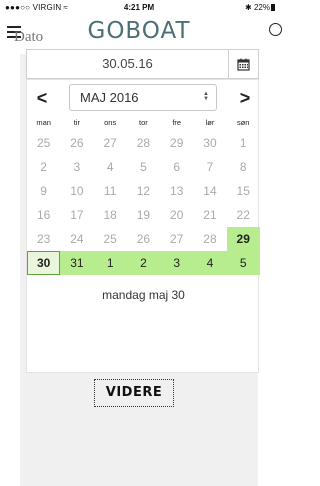 Image resolution: width=320 pixels, height=486 pixels. I want to click on calendar-button, so click(244, 64).